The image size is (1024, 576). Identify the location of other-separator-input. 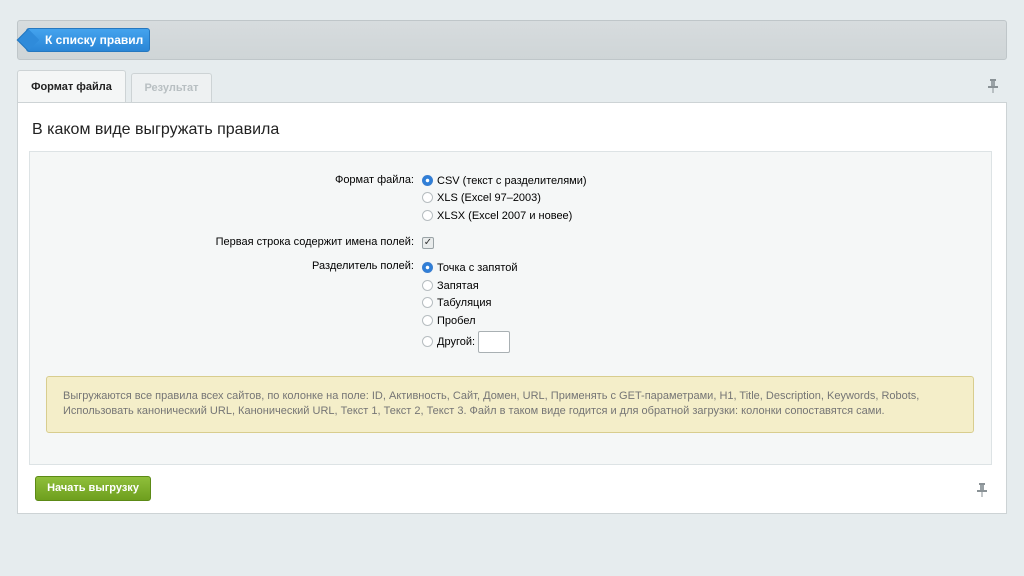
(494, 342).